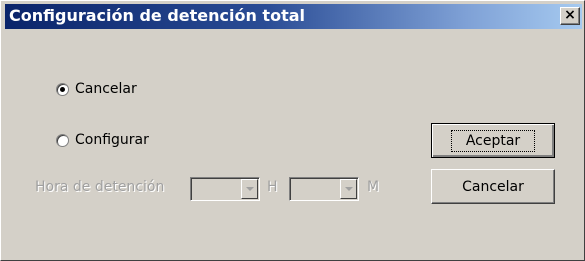  What do you see at coordinates (272, 187) in the screenshot?
I see `hour-unit-label: H` at bounding box center [272, 187].